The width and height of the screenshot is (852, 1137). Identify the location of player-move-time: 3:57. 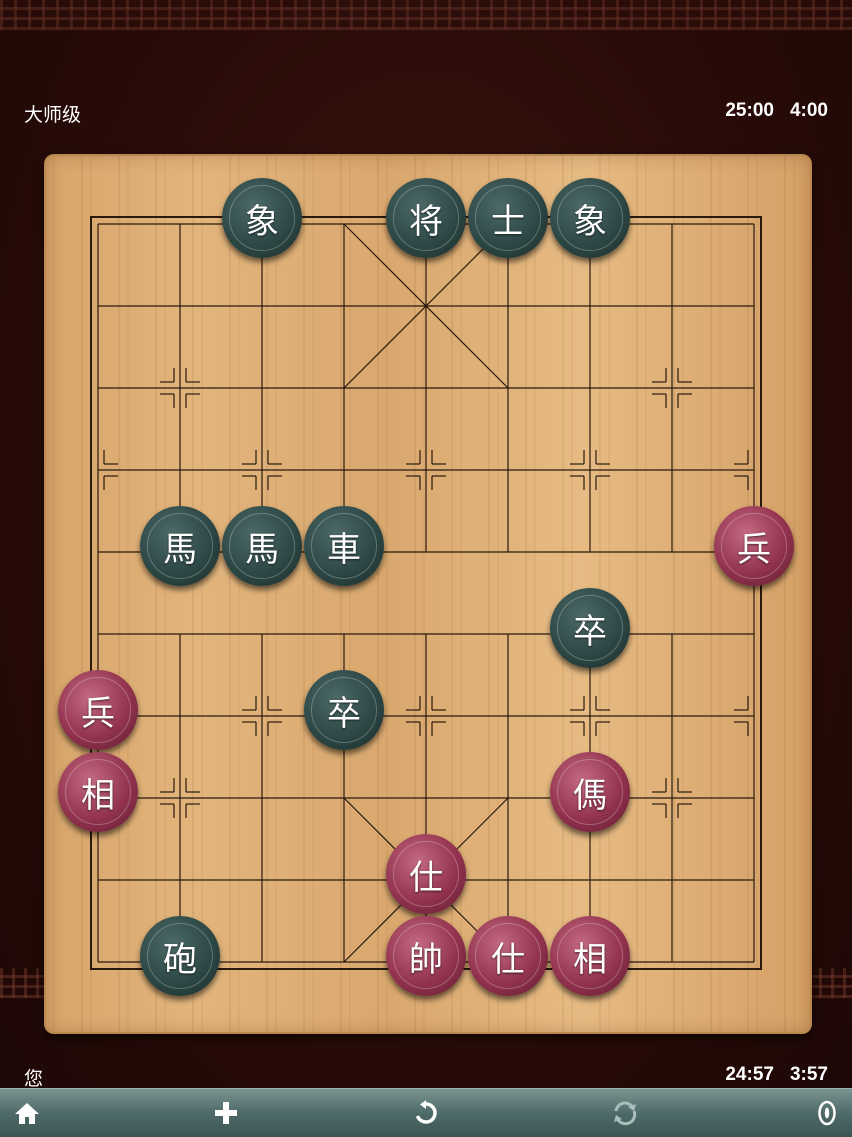
(808, 1074).